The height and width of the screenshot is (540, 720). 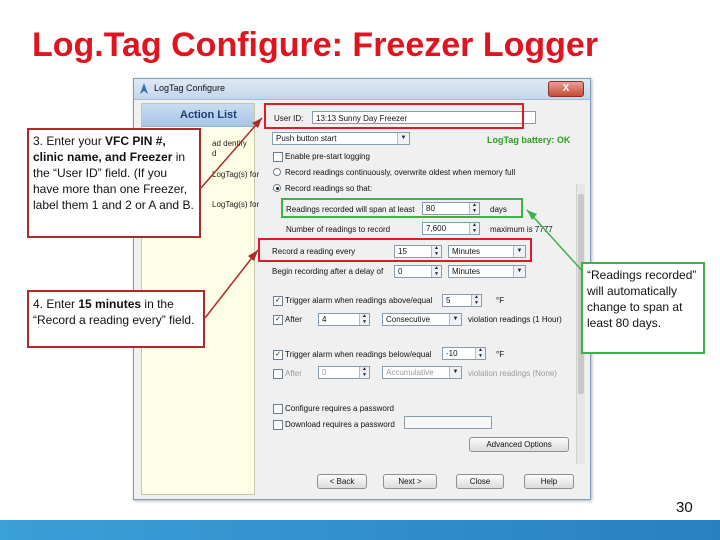 I want to click on next-button: Next >, so click(x=410, y=481).